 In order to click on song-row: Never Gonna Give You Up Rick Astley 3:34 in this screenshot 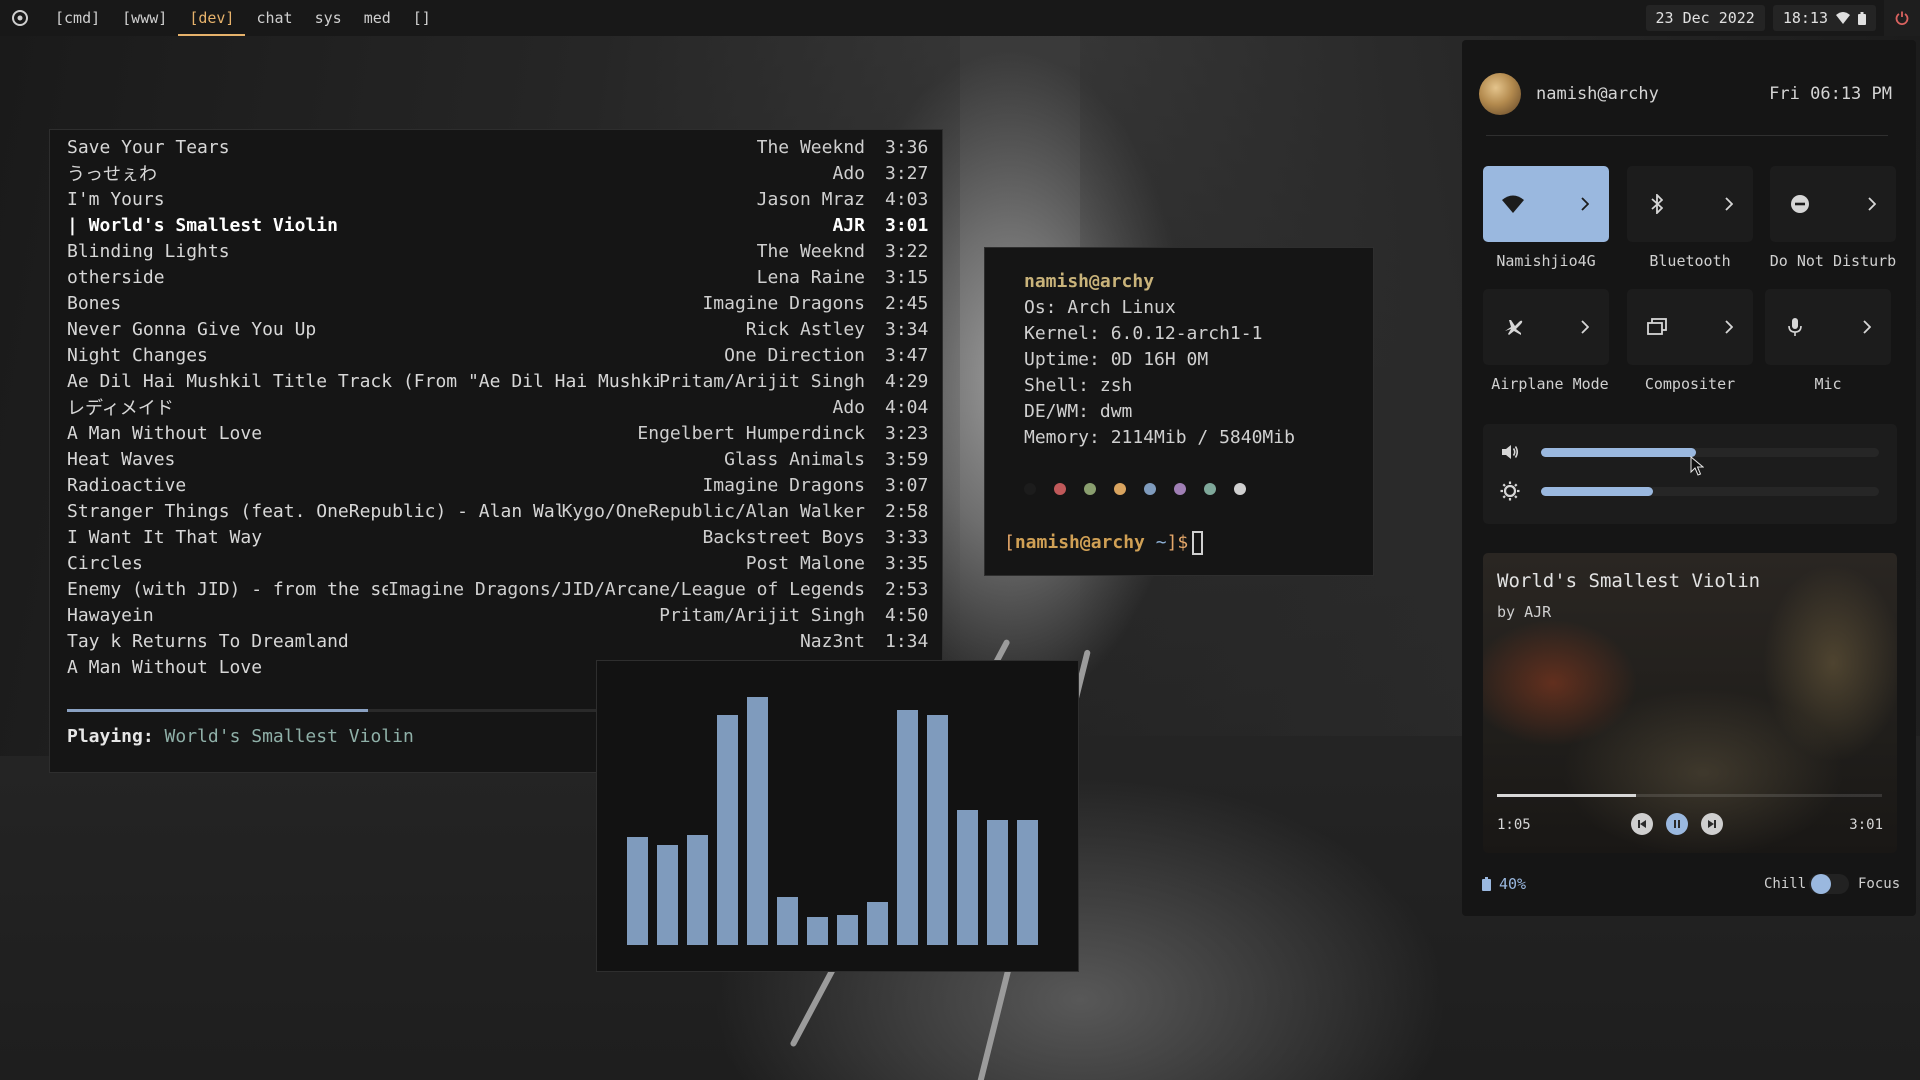, I will do `click(497, 329)`.